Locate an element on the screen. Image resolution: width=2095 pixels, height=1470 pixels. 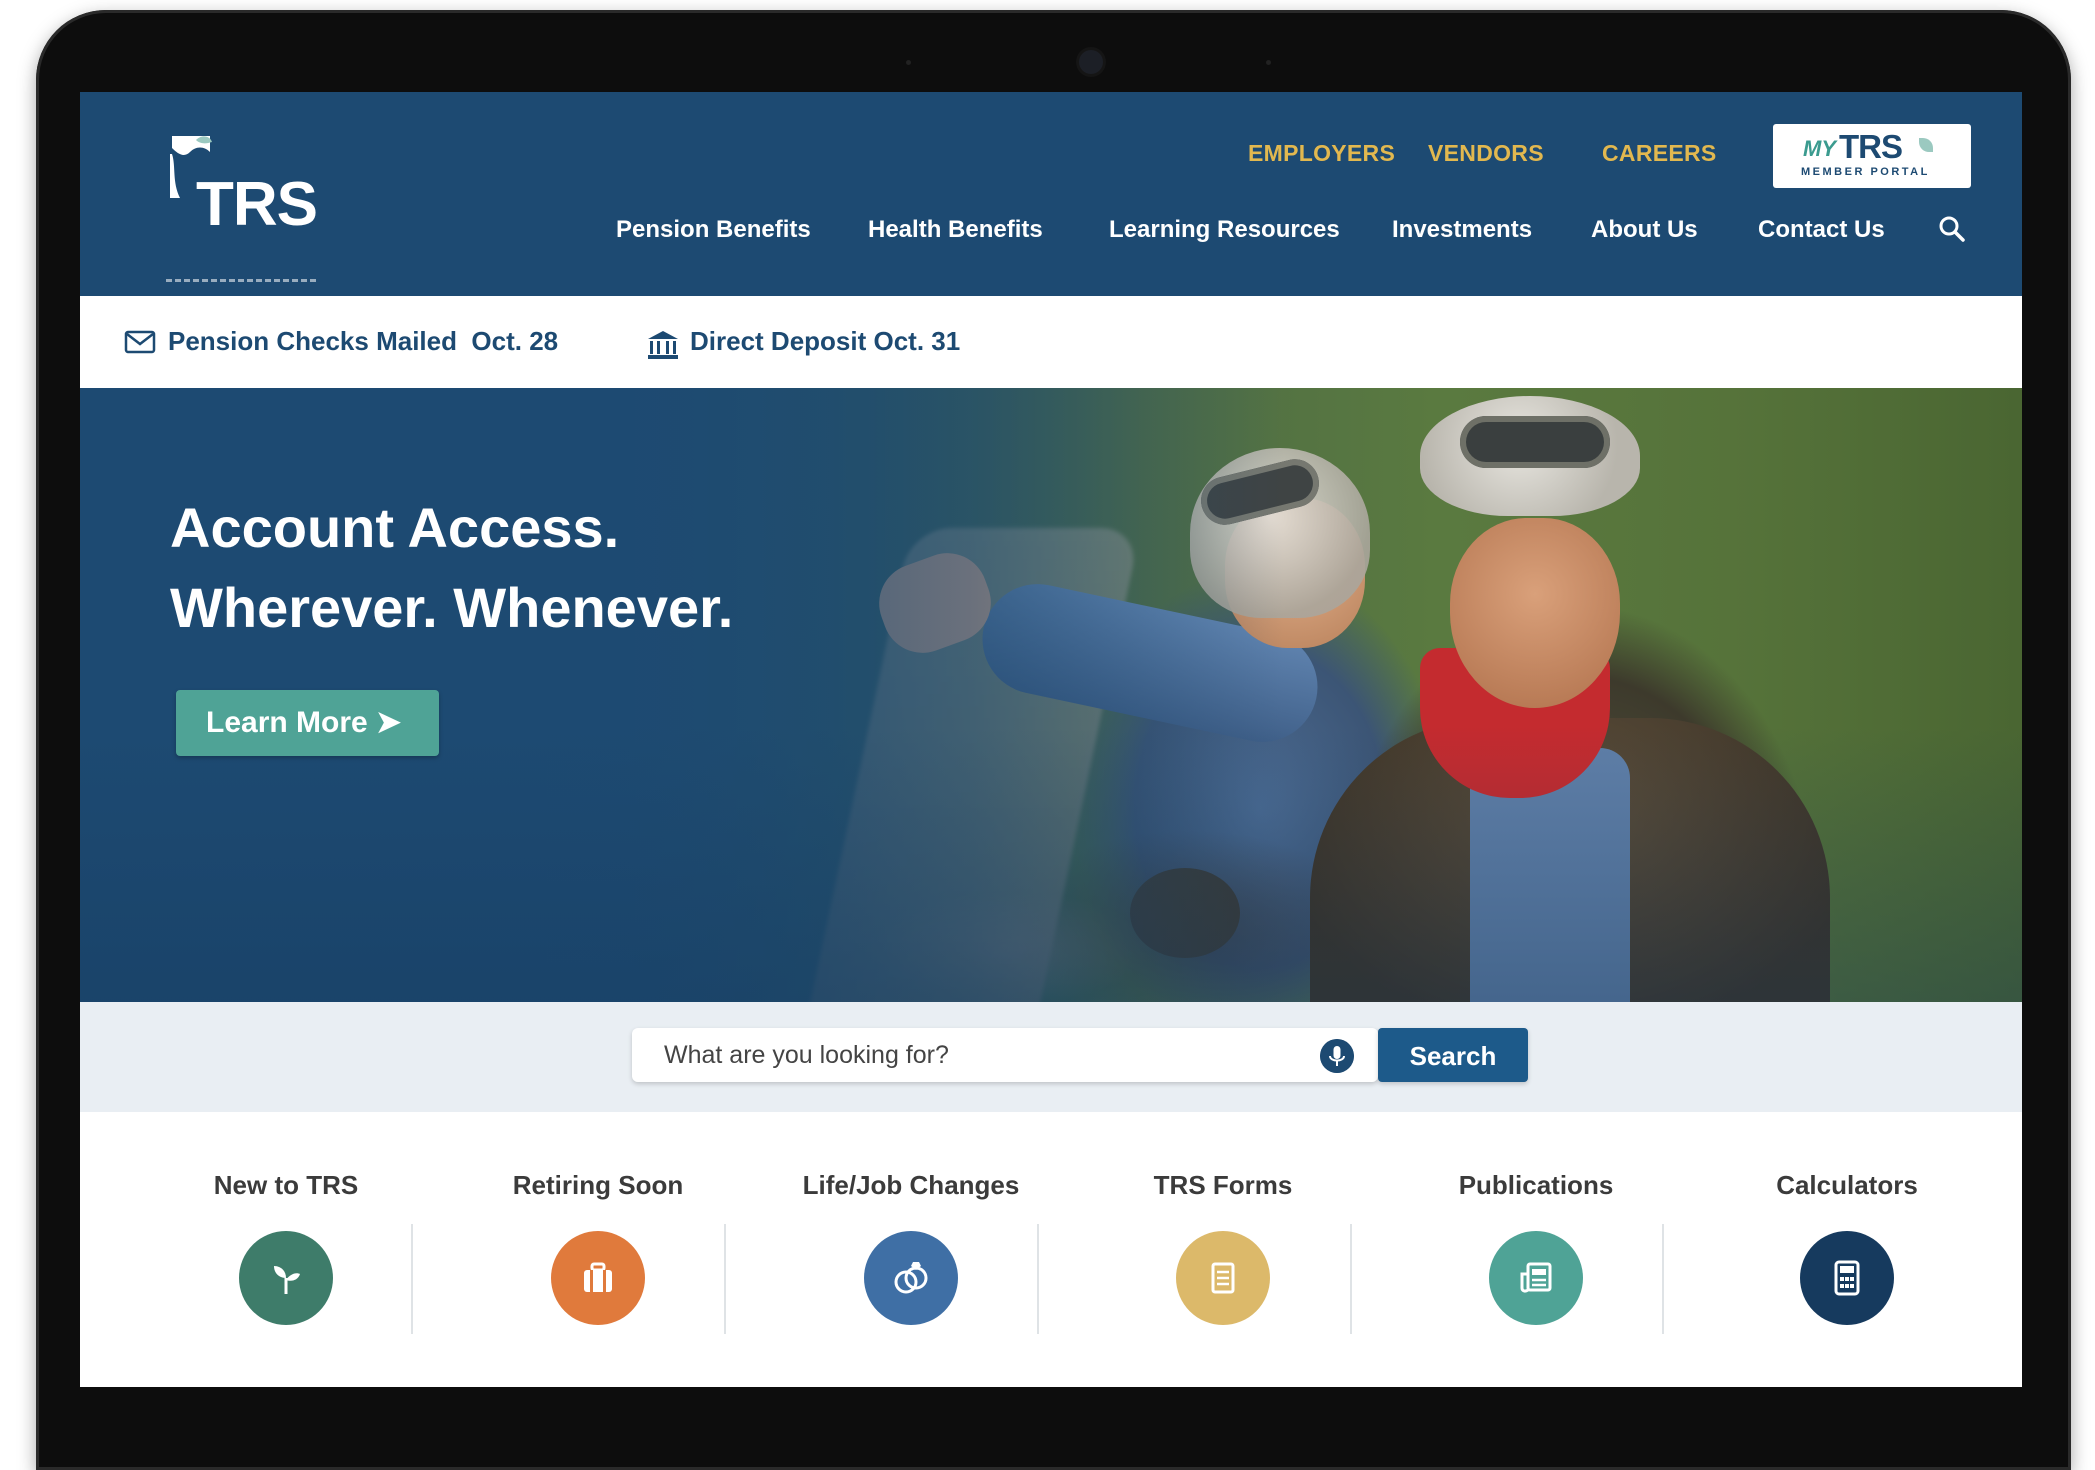
logo-text: TRS is located at coordinates (257, 204).